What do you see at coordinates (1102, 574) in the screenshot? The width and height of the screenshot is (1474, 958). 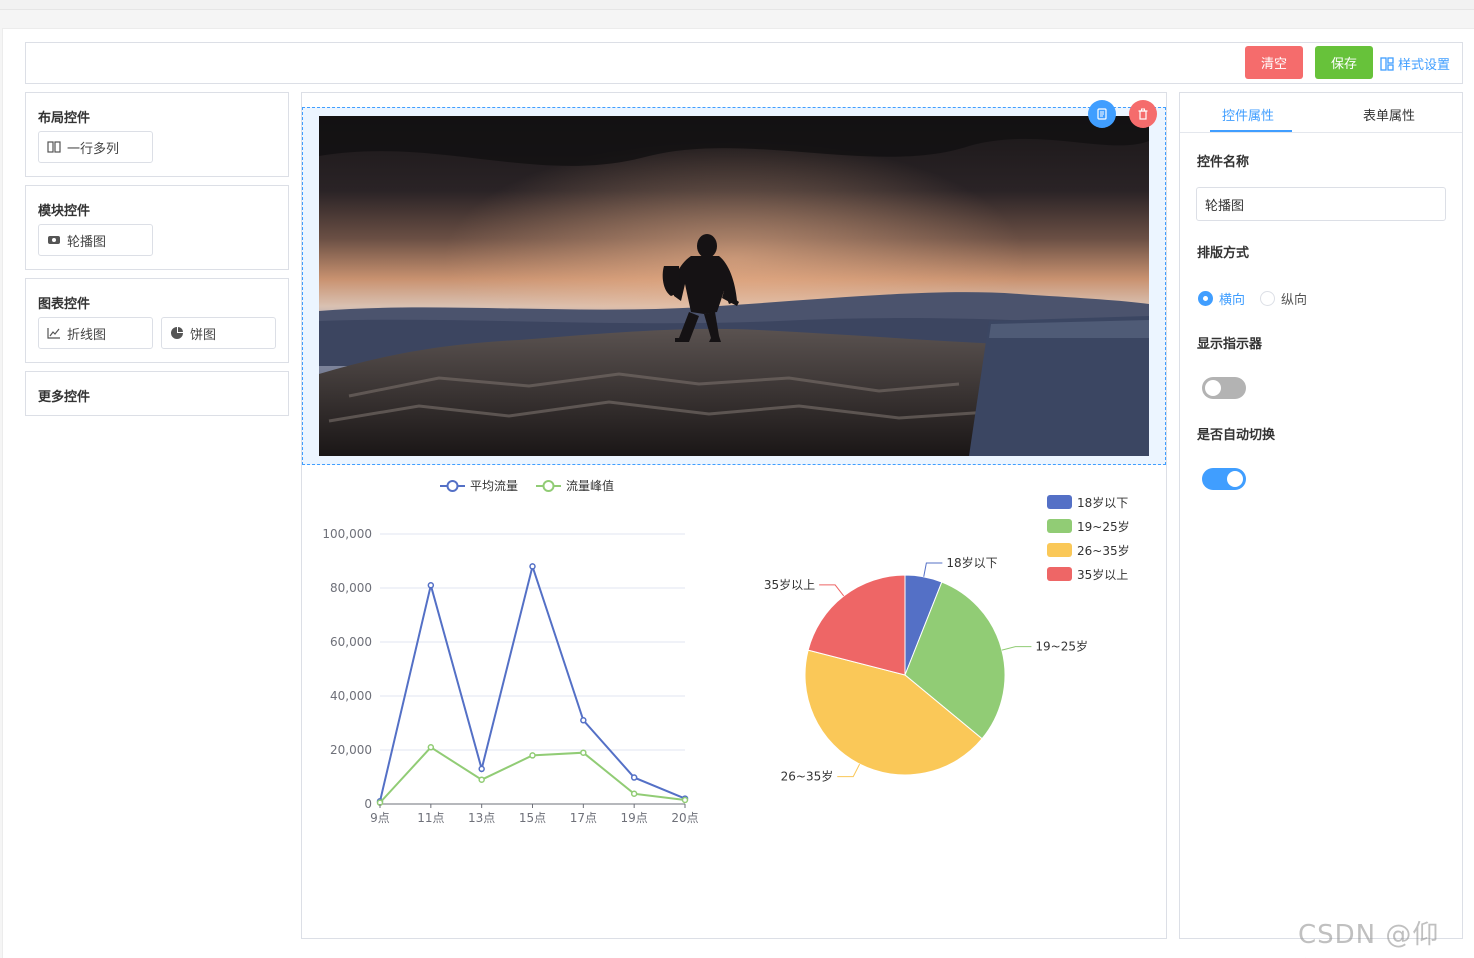 I see `legend-label: 35岁以上` at bounding box center [1102, 574].